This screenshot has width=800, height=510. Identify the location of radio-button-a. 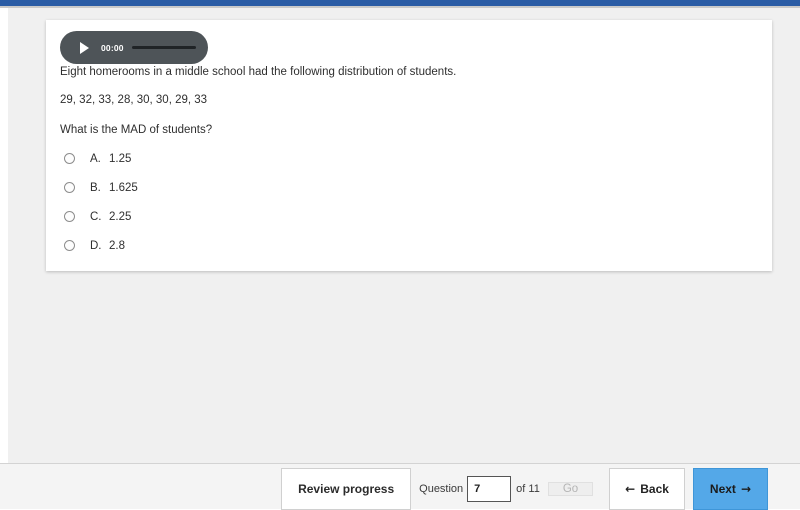
(69, 158).